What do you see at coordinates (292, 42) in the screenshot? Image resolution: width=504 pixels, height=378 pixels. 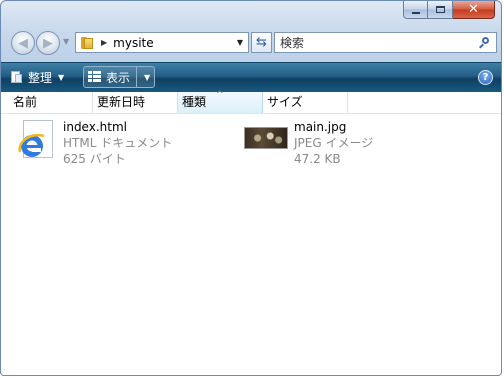 I see `search-input: 検索` at bounding box center [292, 42].